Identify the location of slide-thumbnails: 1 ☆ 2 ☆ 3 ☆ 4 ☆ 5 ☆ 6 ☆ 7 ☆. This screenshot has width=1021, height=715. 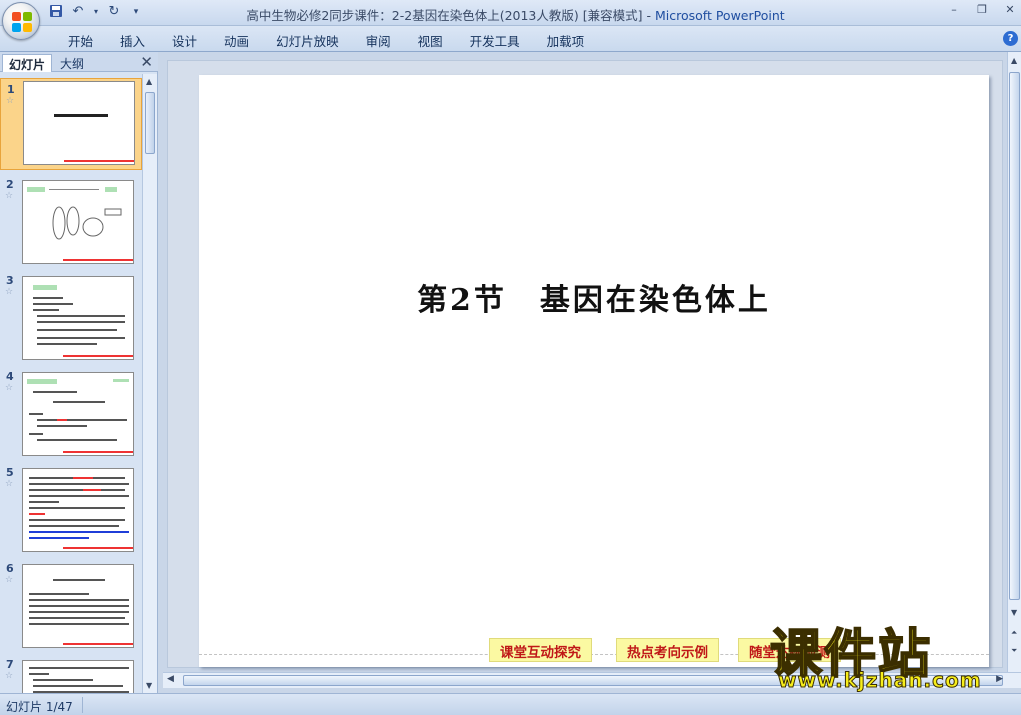
(71, 383).